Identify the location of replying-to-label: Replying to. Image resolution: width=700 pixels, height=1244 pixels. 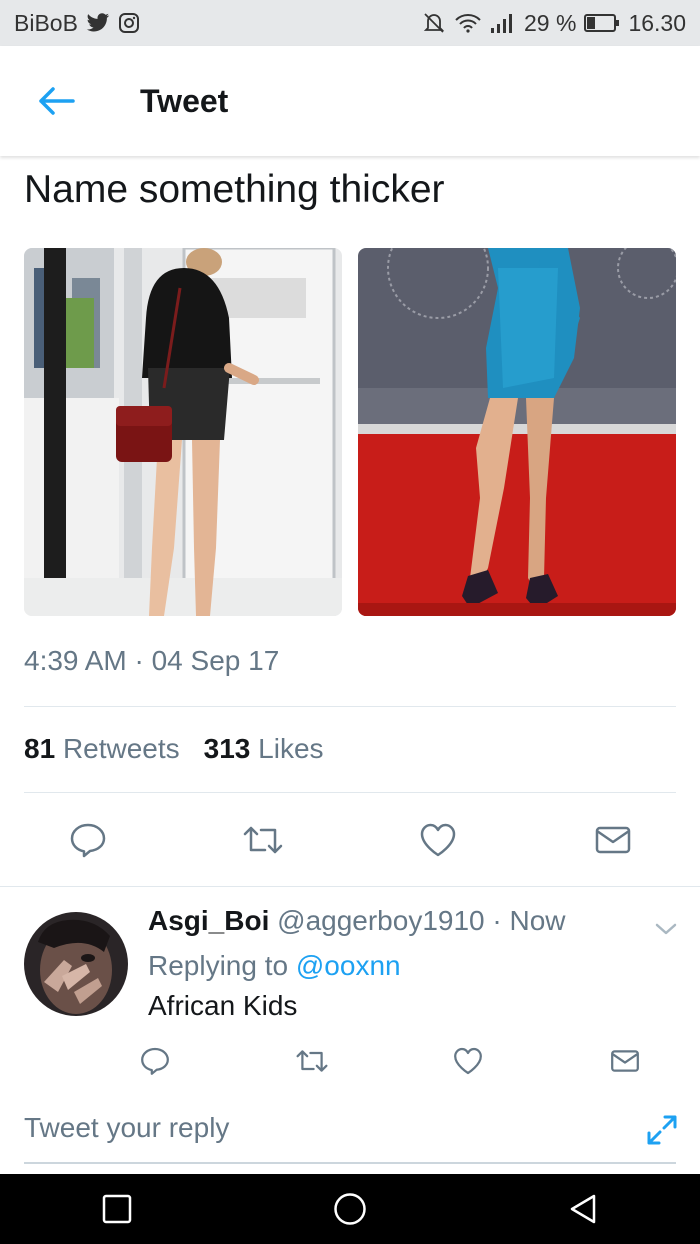
(218, 965).